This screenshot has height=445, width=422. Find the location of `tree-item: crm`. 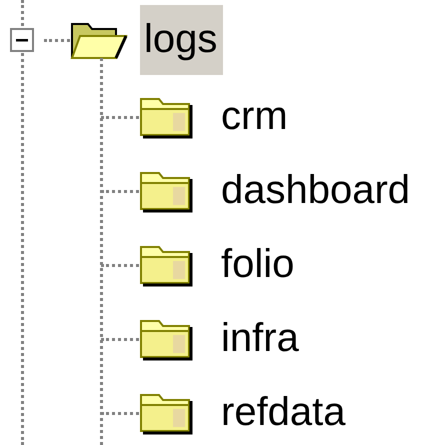

tree-item: crm is located at coordinates (255, 117).